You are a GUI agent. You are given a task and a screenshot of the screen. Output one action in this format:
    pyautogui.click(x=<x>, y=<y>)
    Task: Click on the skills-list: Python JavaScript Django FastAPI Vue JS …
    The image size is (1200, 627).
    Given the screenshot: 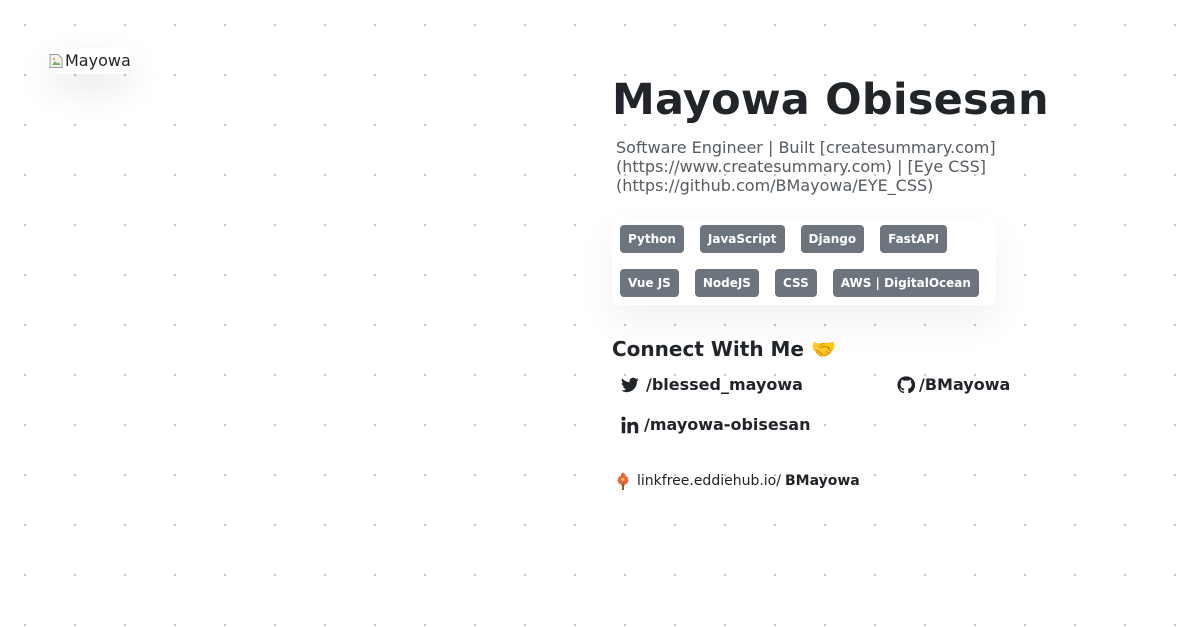 What is the action you would take?
    pyautogui.click(x=804, y=262)
    